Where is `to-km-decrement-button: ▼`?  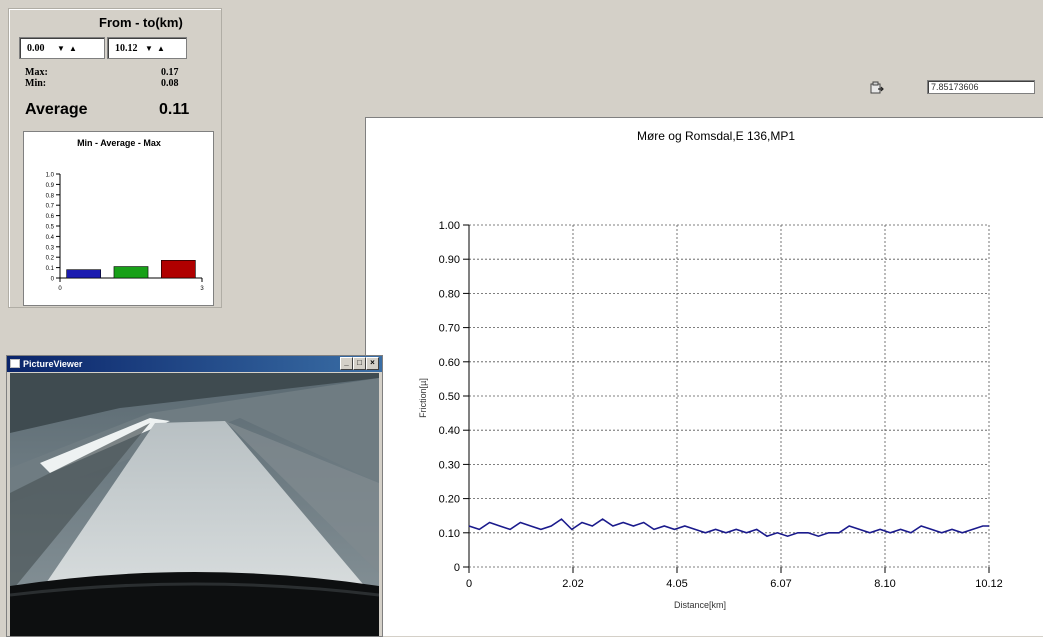 to-km-decrement-button: ▼ is located at coordinates (149, 48).